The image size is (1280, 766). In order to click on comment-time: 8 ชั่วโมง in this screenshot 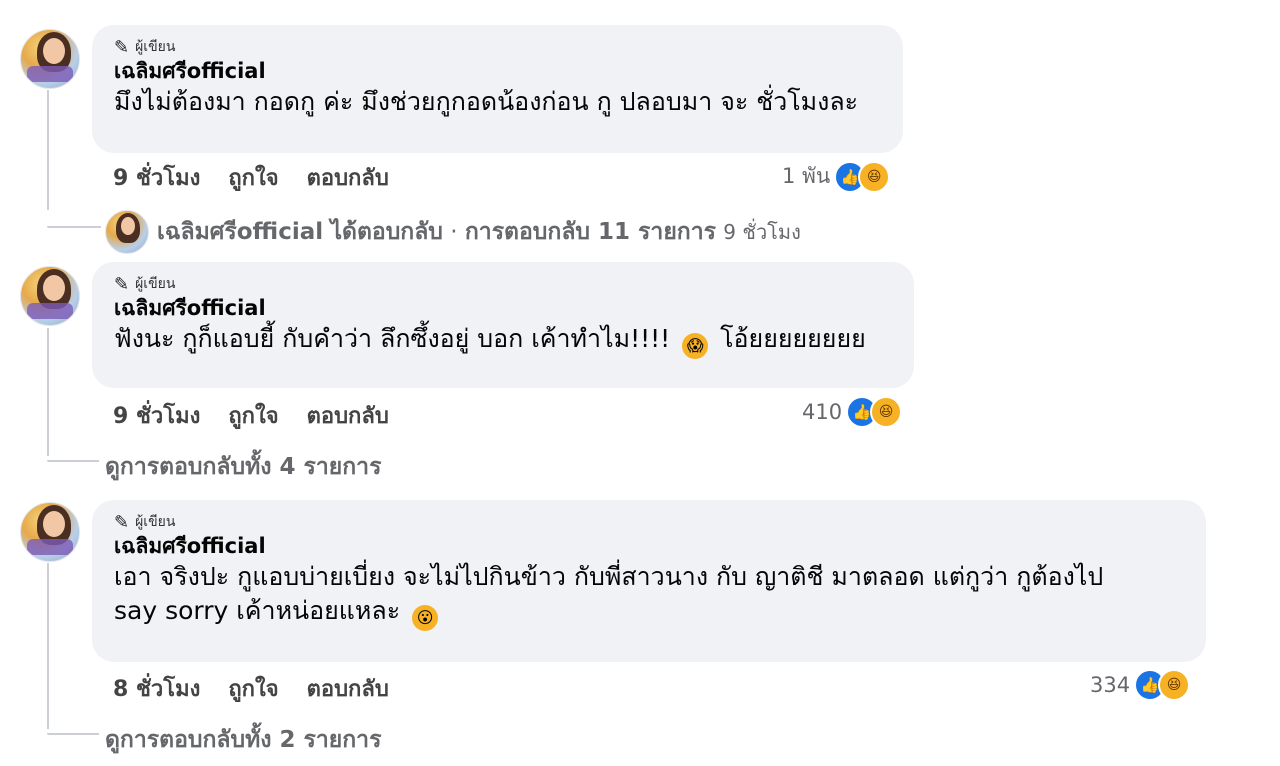, I will do `click(156, 688)`.